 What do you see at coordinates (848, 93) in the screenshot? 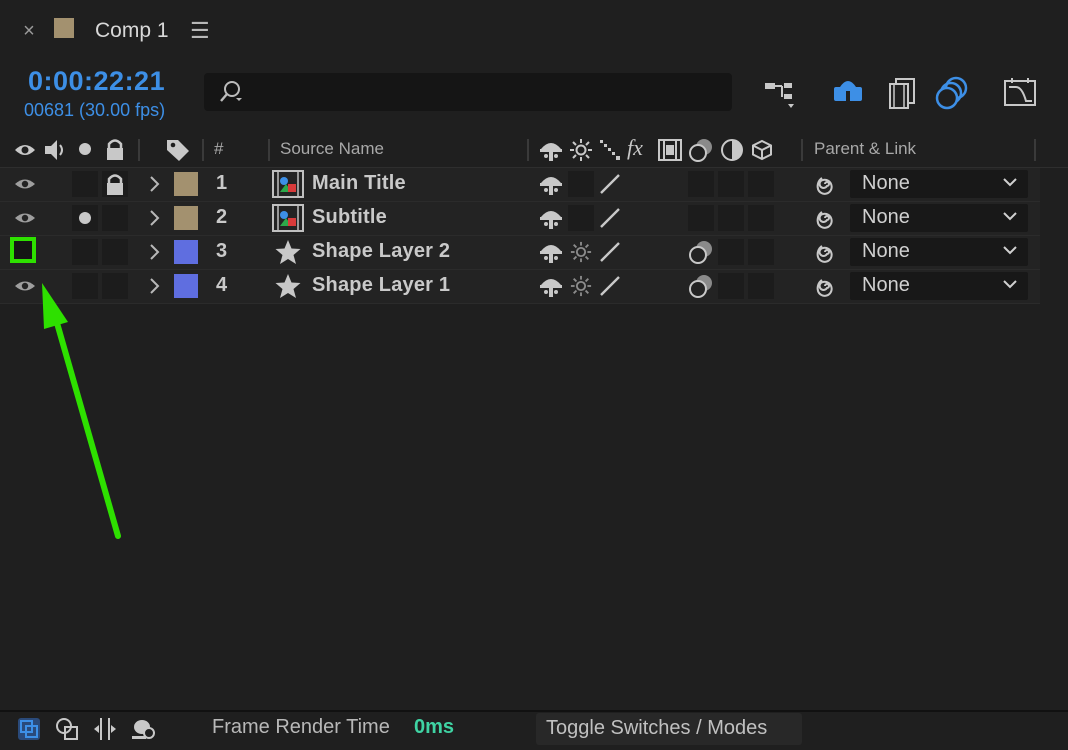
I see `draft-3d-icon` at bounding box center [848, 93].